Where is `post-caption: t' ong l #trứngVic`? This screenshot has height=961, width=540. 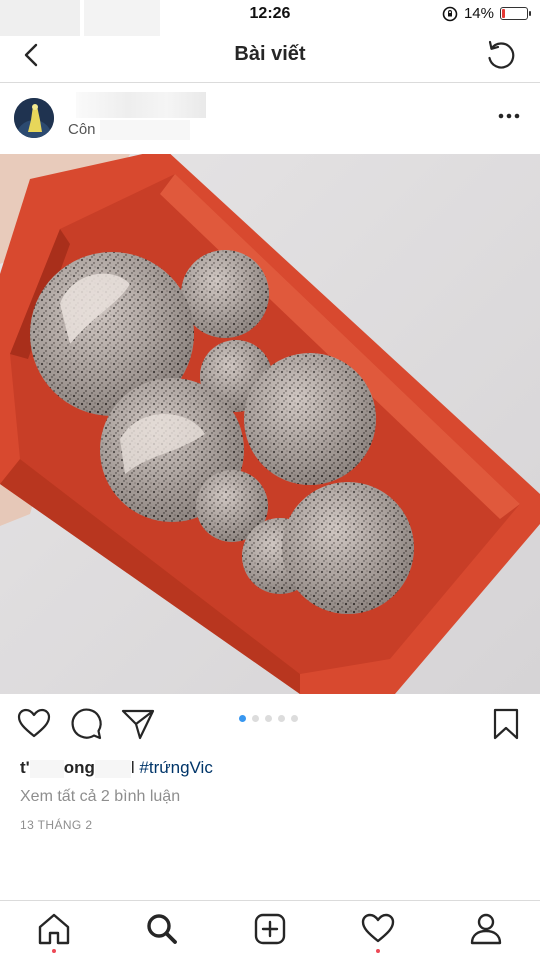 post-caption: t' ong l #trứngVic is located at coordinates (116, 768).